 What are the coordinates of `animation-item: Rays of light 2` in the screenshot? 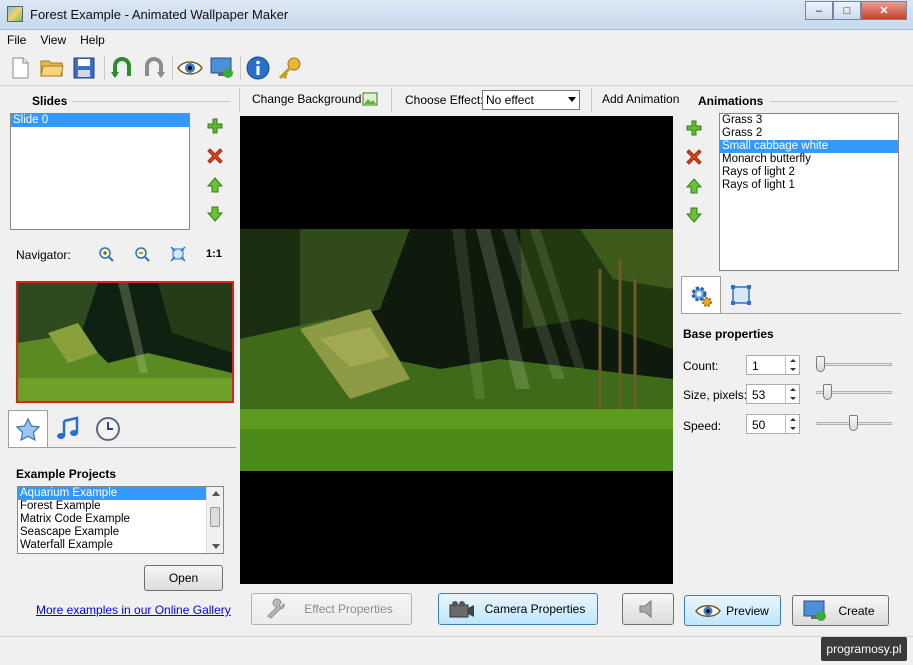 It's located at (809, 172).